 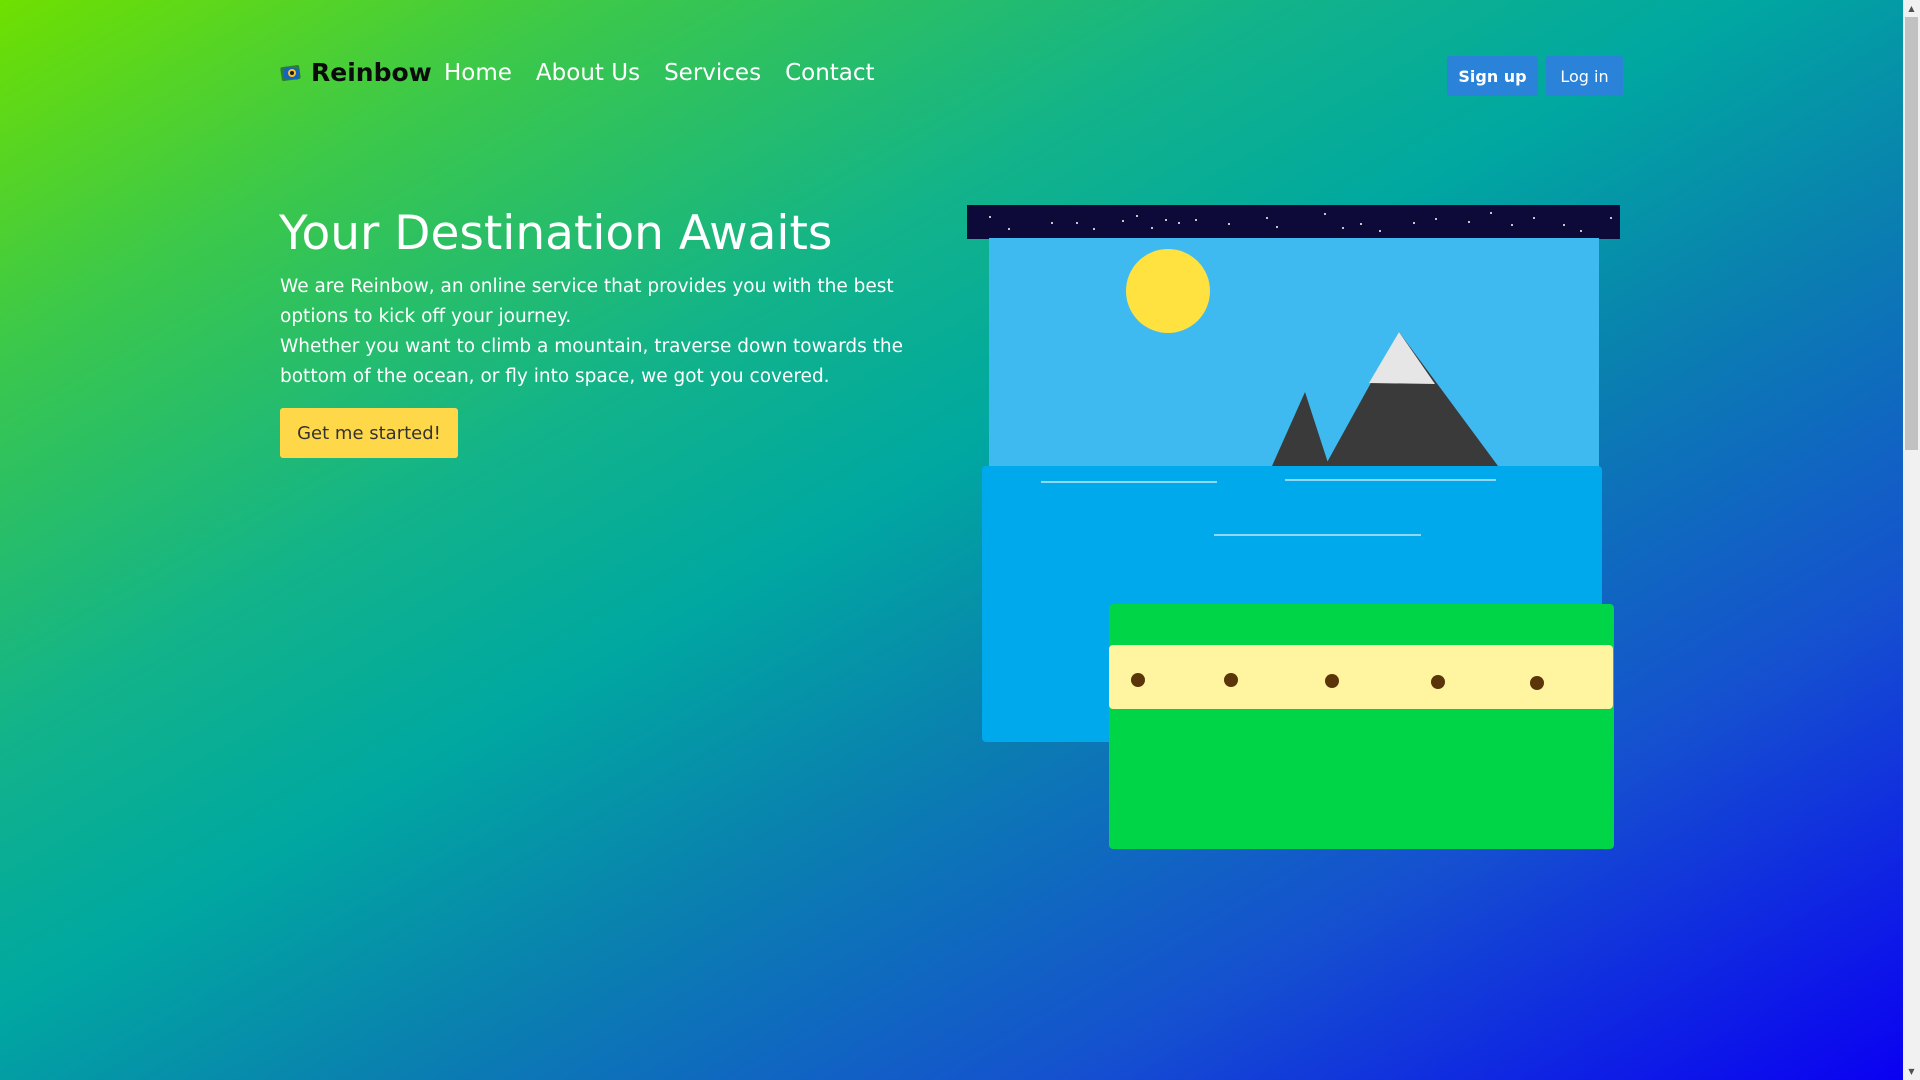 I want to click on brand-name: Reinbow, so click(x=371, y=72).